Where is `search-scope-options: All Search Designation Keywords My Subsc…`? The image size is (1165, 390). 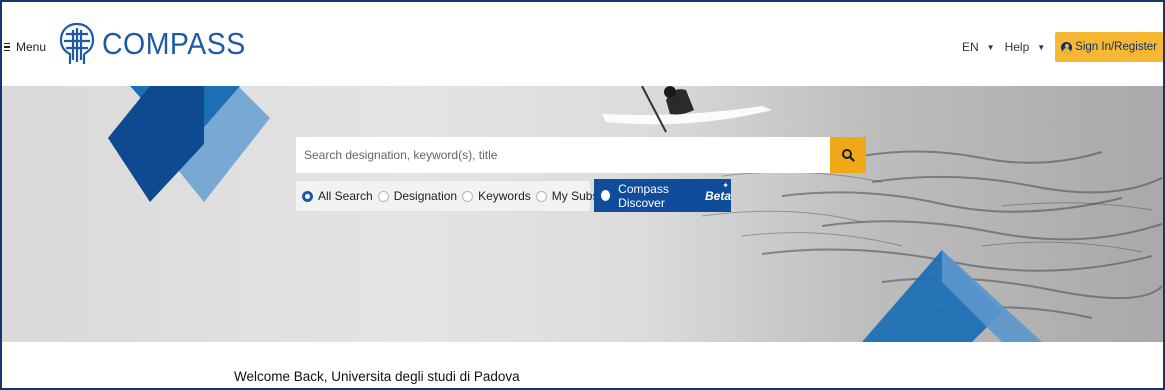 search-scope-options: All Search Designation Keywords My Subsc… is located at coordinates (466, 196).